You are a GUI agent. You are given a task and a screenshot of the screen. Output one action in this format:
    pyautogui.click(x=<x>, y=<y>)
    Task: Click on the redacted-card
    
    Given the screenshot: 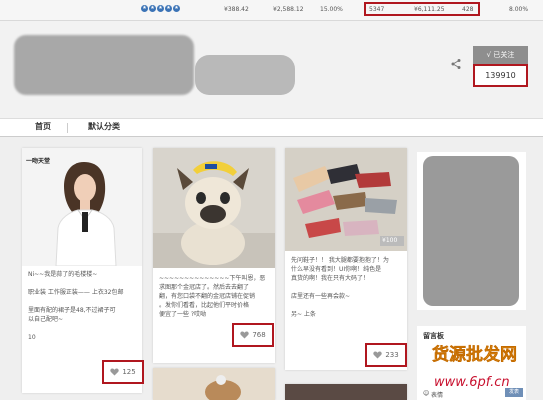 What is the action you would take?
    pyautogui.click(x=471, y=231)
    